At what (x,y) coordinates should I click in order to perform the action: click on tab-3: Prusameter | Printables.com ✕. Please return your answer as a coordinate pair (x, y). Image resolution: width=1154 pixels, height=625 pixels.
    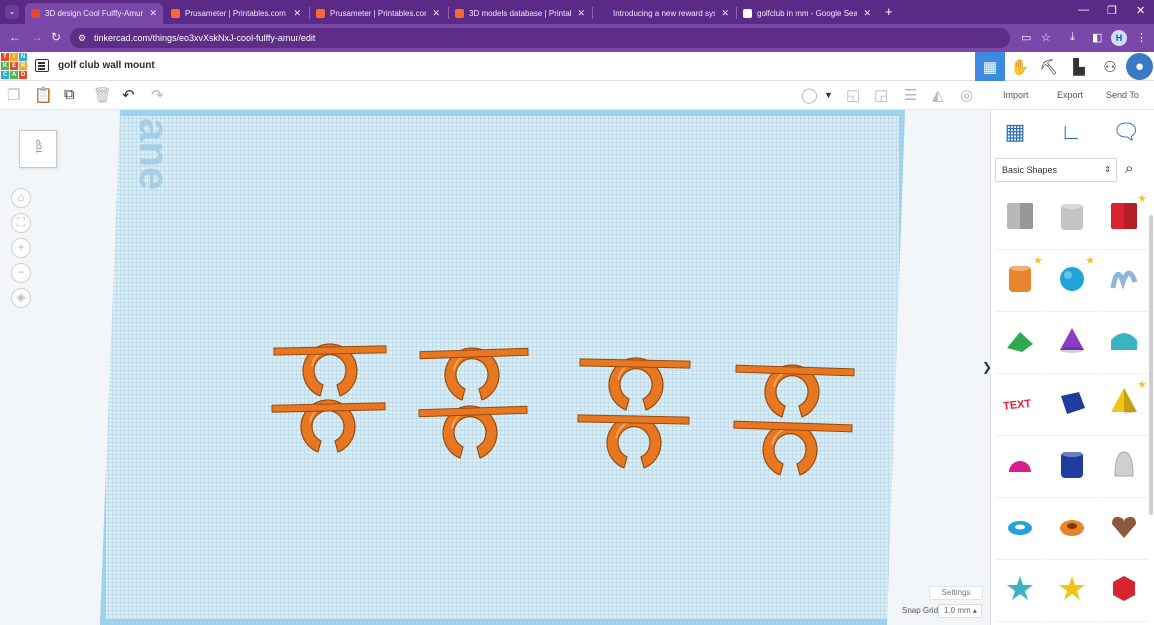
    Looking at the image, I should click on (378, 13).